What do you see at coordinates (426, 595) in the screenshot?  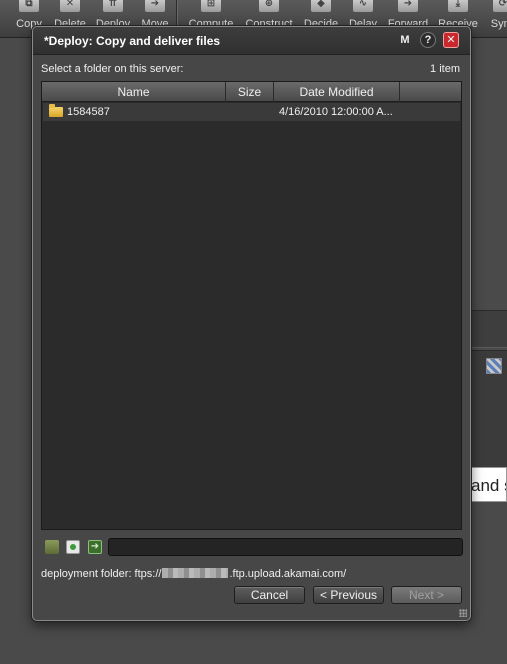 I see `next-button: Next >` at bounding box center [426, 595].